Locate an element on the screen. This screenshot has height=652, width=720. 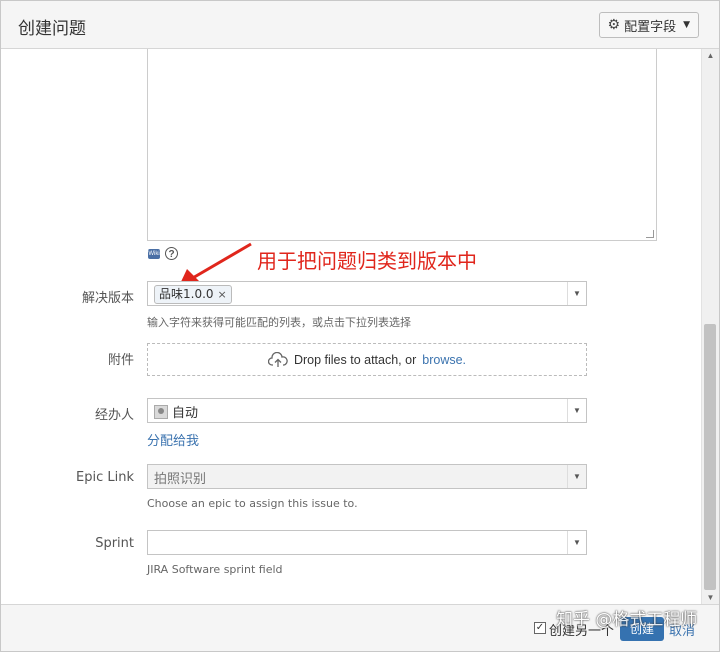
attachment-label: 附件 is located at coordinates (120, 360).